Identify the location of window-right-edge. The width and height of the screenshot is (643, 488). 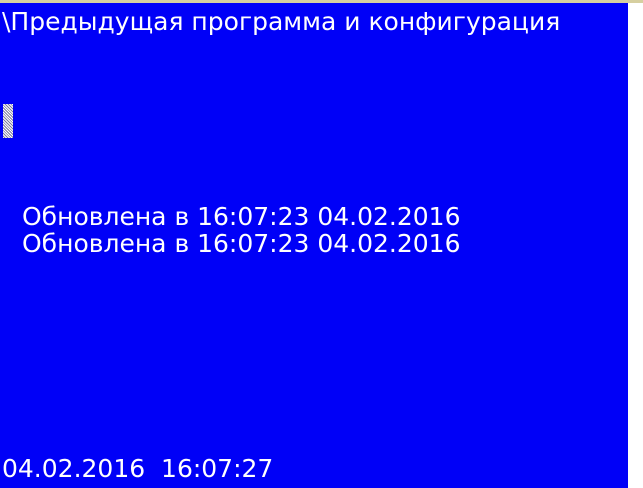
(635, 245).